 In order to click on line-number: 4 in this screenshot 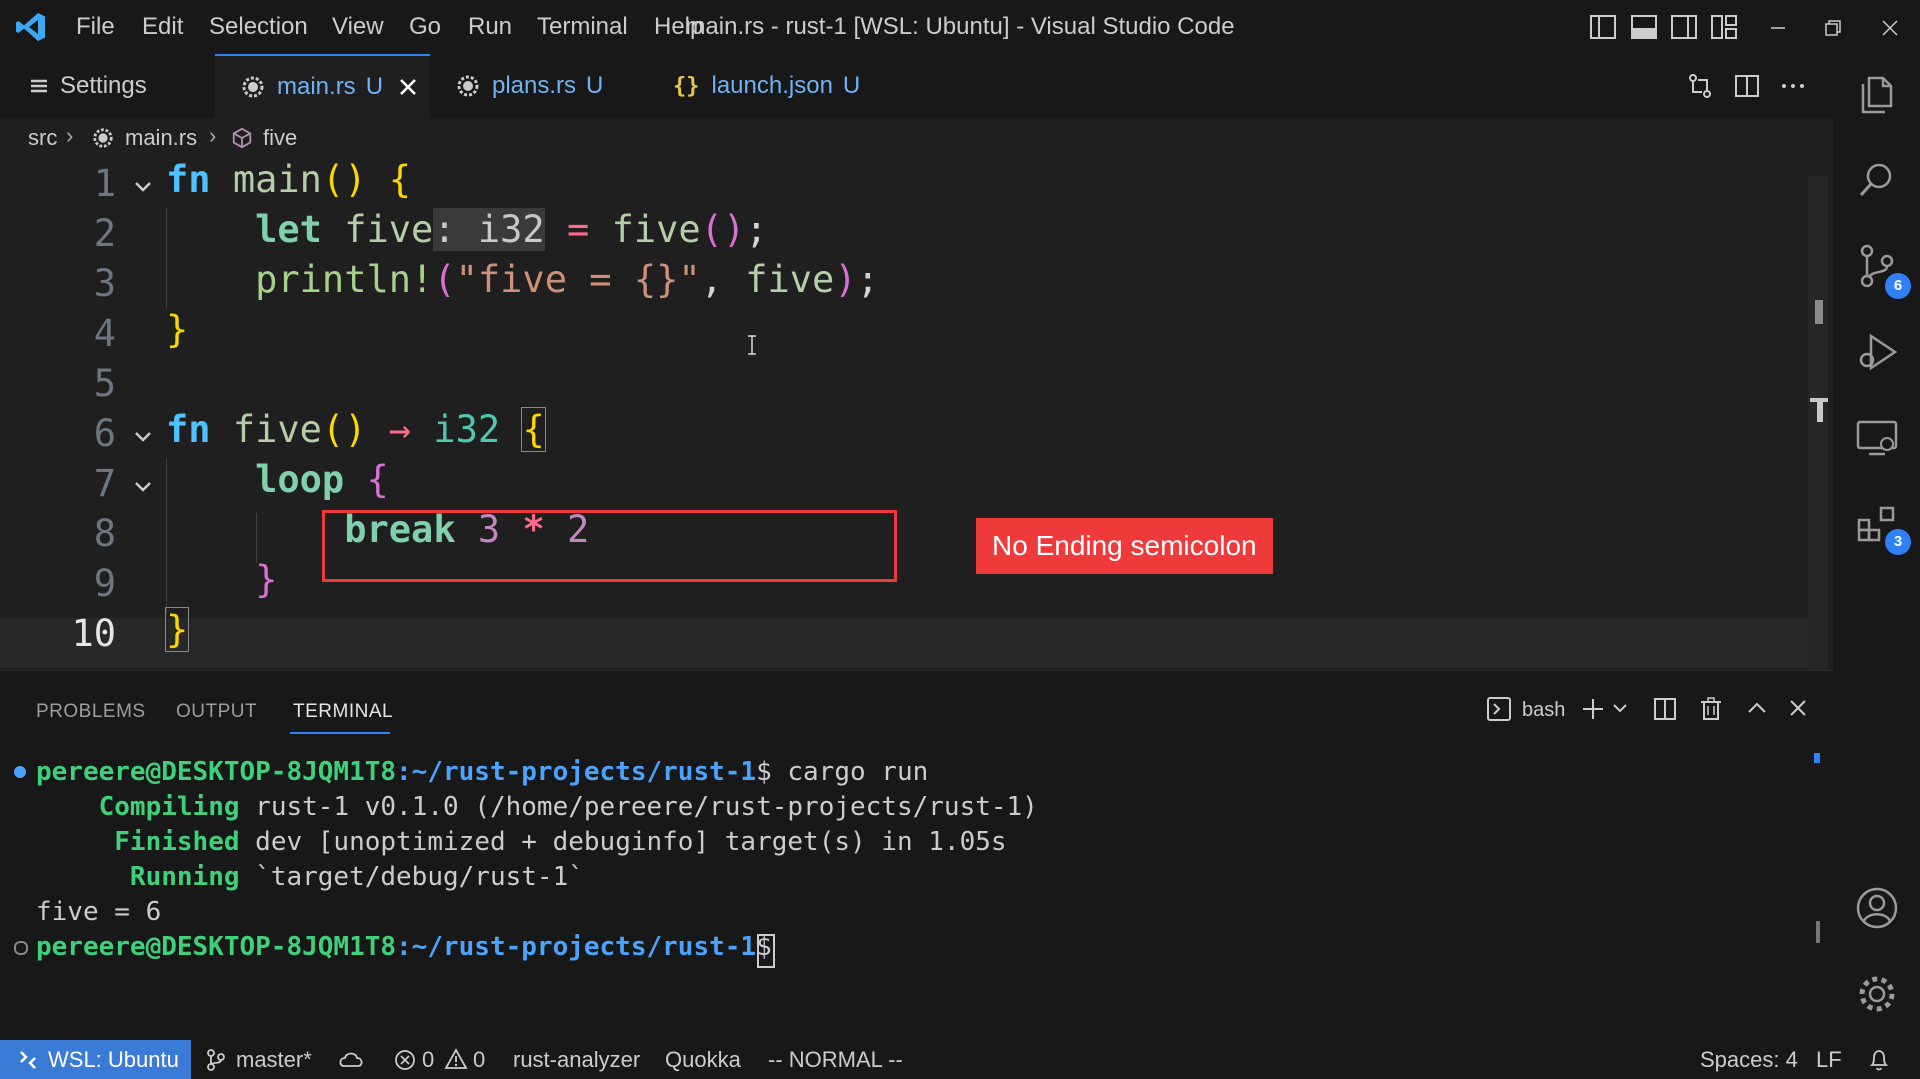, I will do `click(104, 333)`.